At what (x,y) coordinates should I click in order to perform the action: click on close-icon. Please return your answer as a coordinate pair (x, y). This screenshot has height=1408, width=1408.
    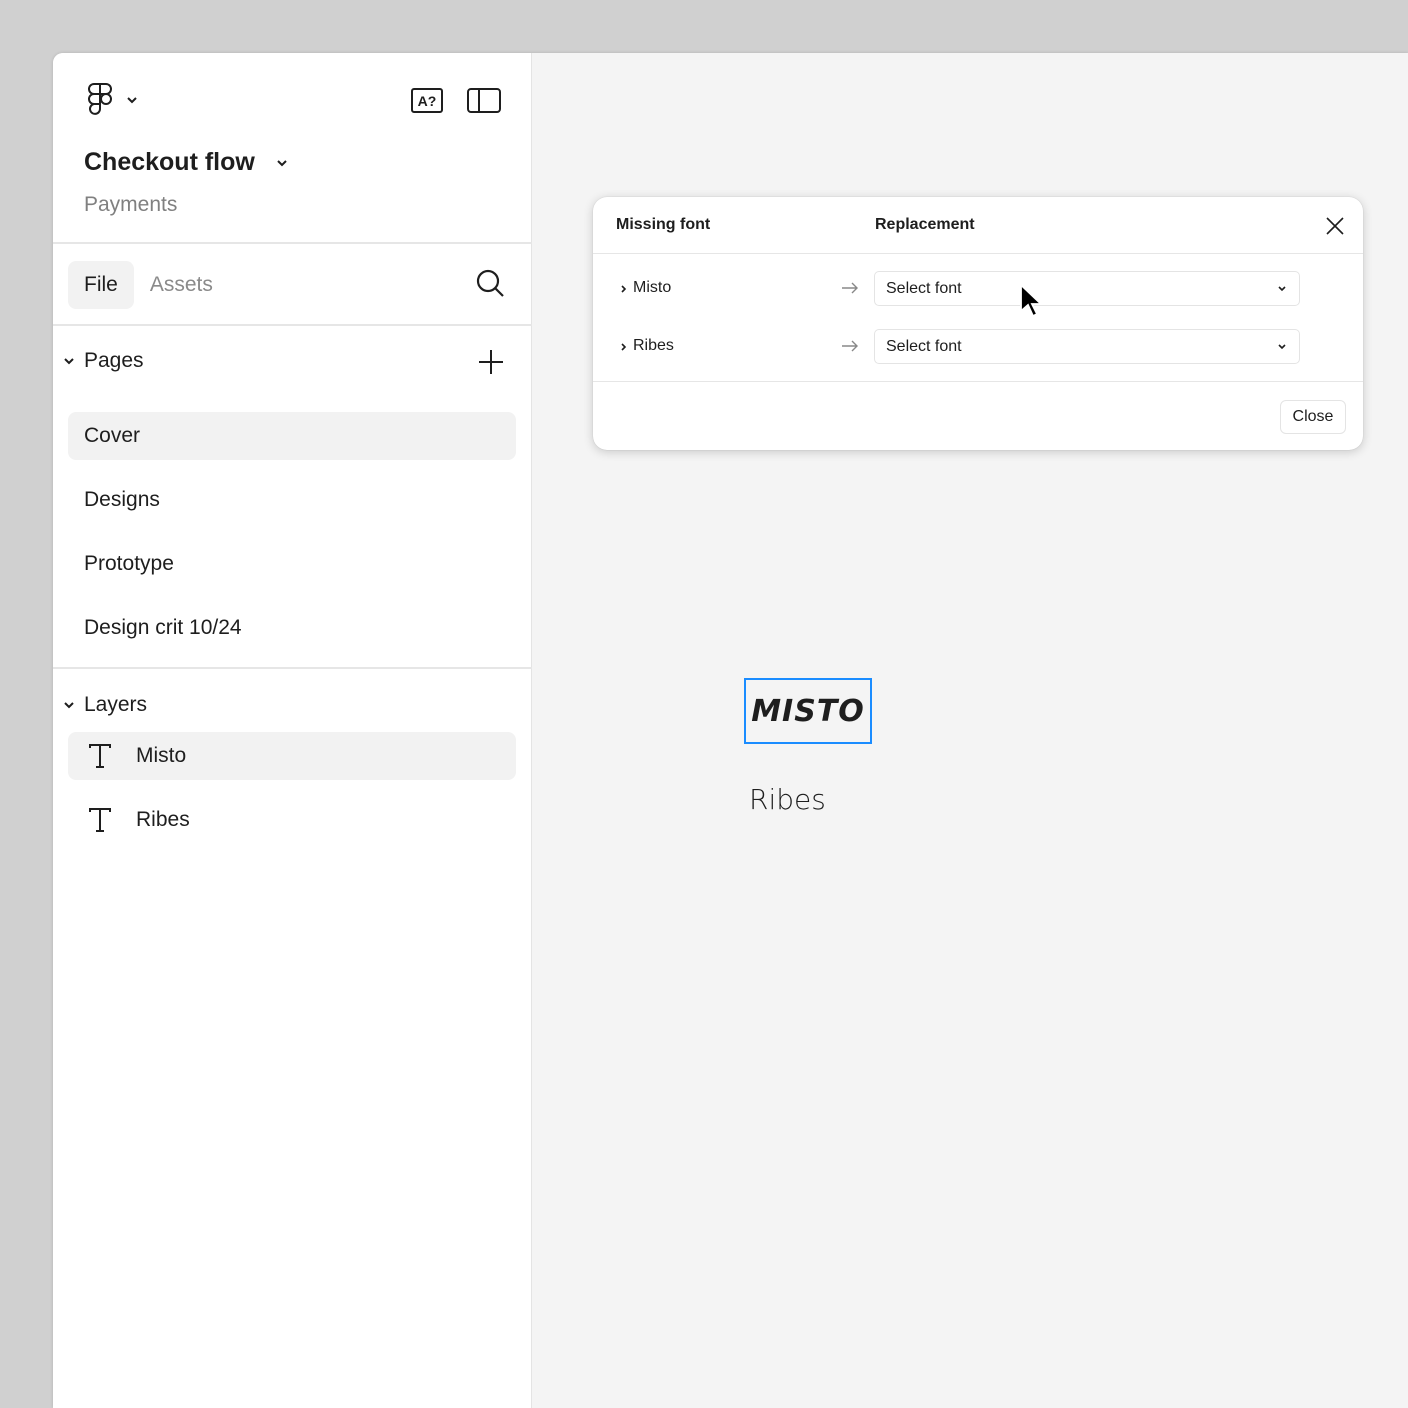
    Looking at the image, I should click on (1335, 226).